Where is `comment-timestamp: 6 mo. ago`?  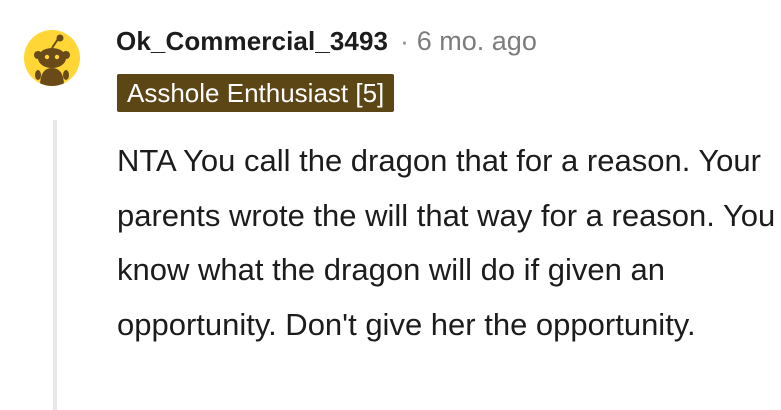
comment-timestamp: 6 mo. ago is located at coordinates (477, 41).